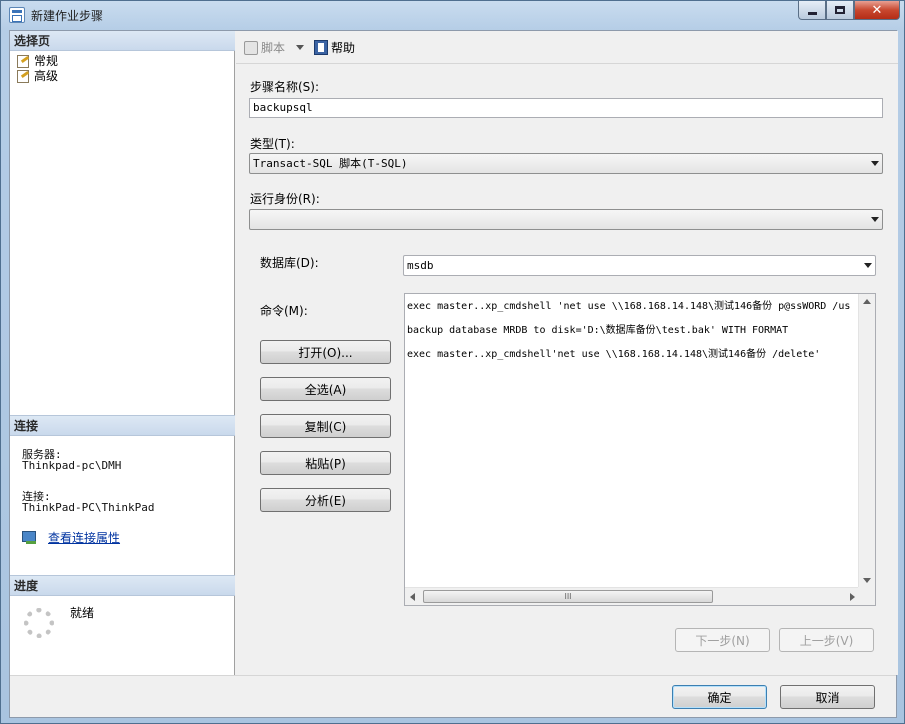  I want to click on cancel-button: 取消, so click(827, 697).